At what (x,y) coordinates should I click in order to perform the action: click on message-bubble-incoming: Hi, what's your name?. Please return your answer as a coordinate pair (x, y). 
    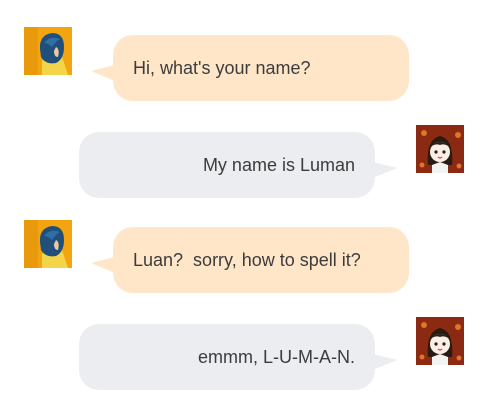
    Looking at the image, I should click on (250, 68).